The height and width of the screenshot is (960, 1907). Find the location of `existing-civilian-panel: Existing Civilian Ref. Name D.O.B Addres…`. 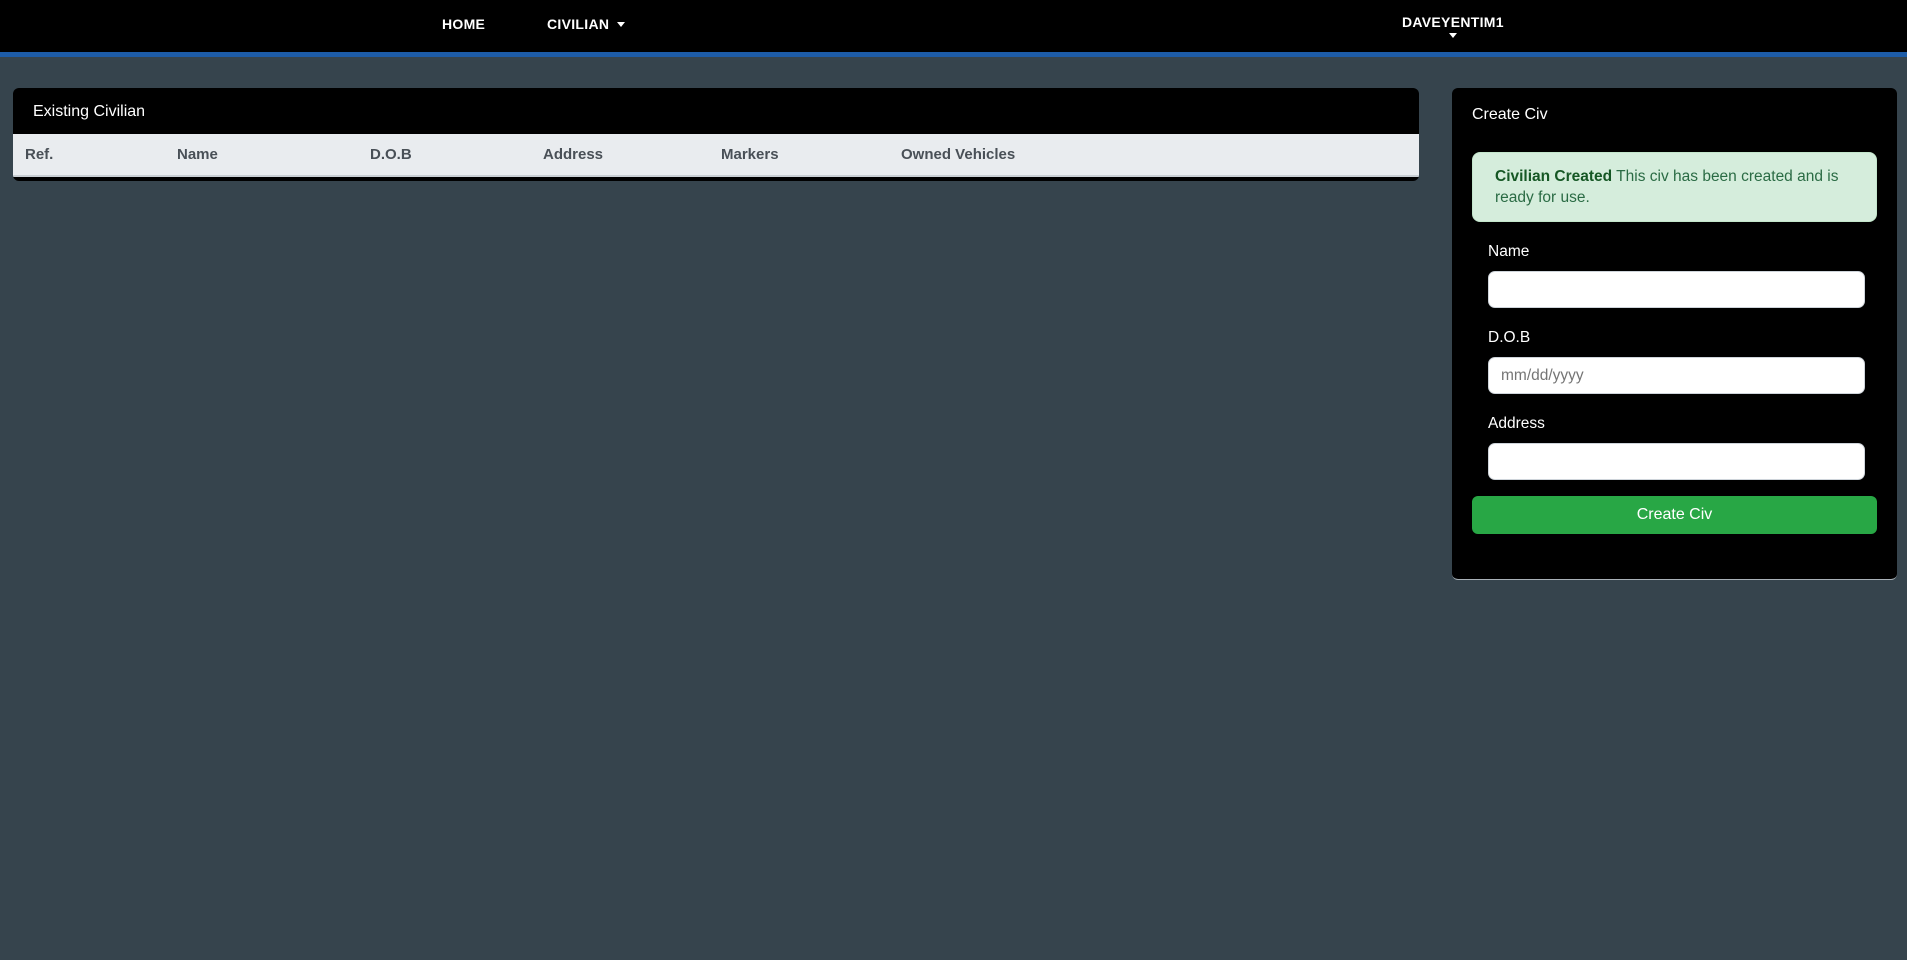

existing-civilian-panel: Existing Civilian Ref. Name D.O.B Addres… is located at coordinates (716, 134).